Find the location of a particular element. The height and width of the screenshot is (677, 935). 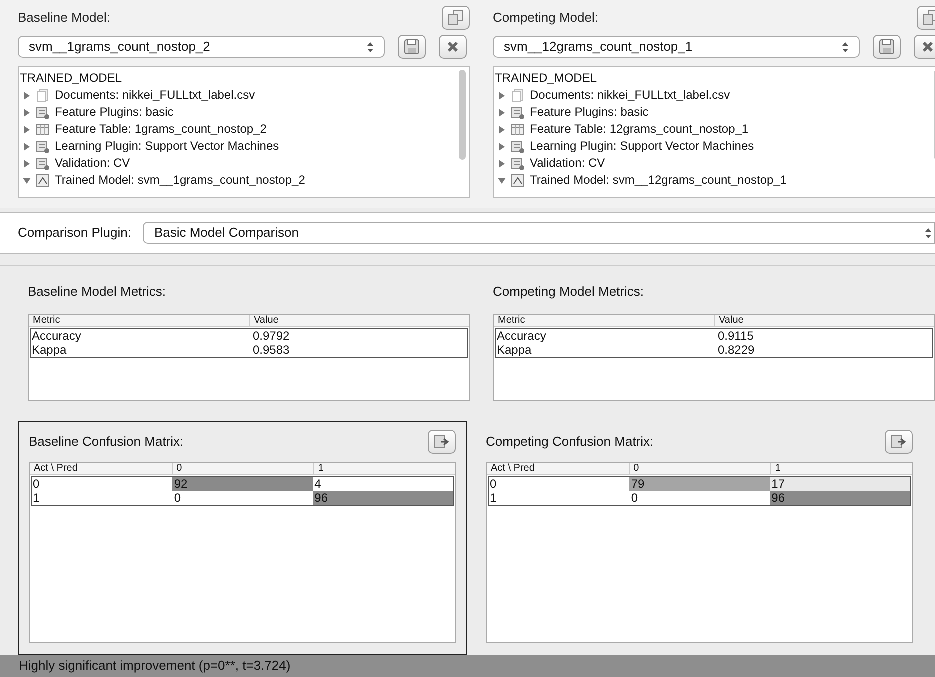

comparison-select: Basic Model Comparison is located at coordinates (539, 233).